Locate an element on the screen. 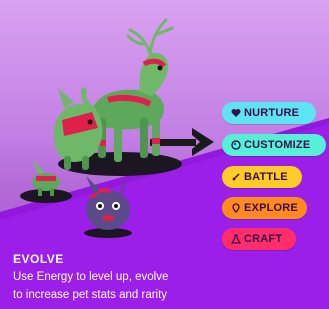 The image size is (329, 309). battle-button: BATTLE is located at coordinates (262, 177).